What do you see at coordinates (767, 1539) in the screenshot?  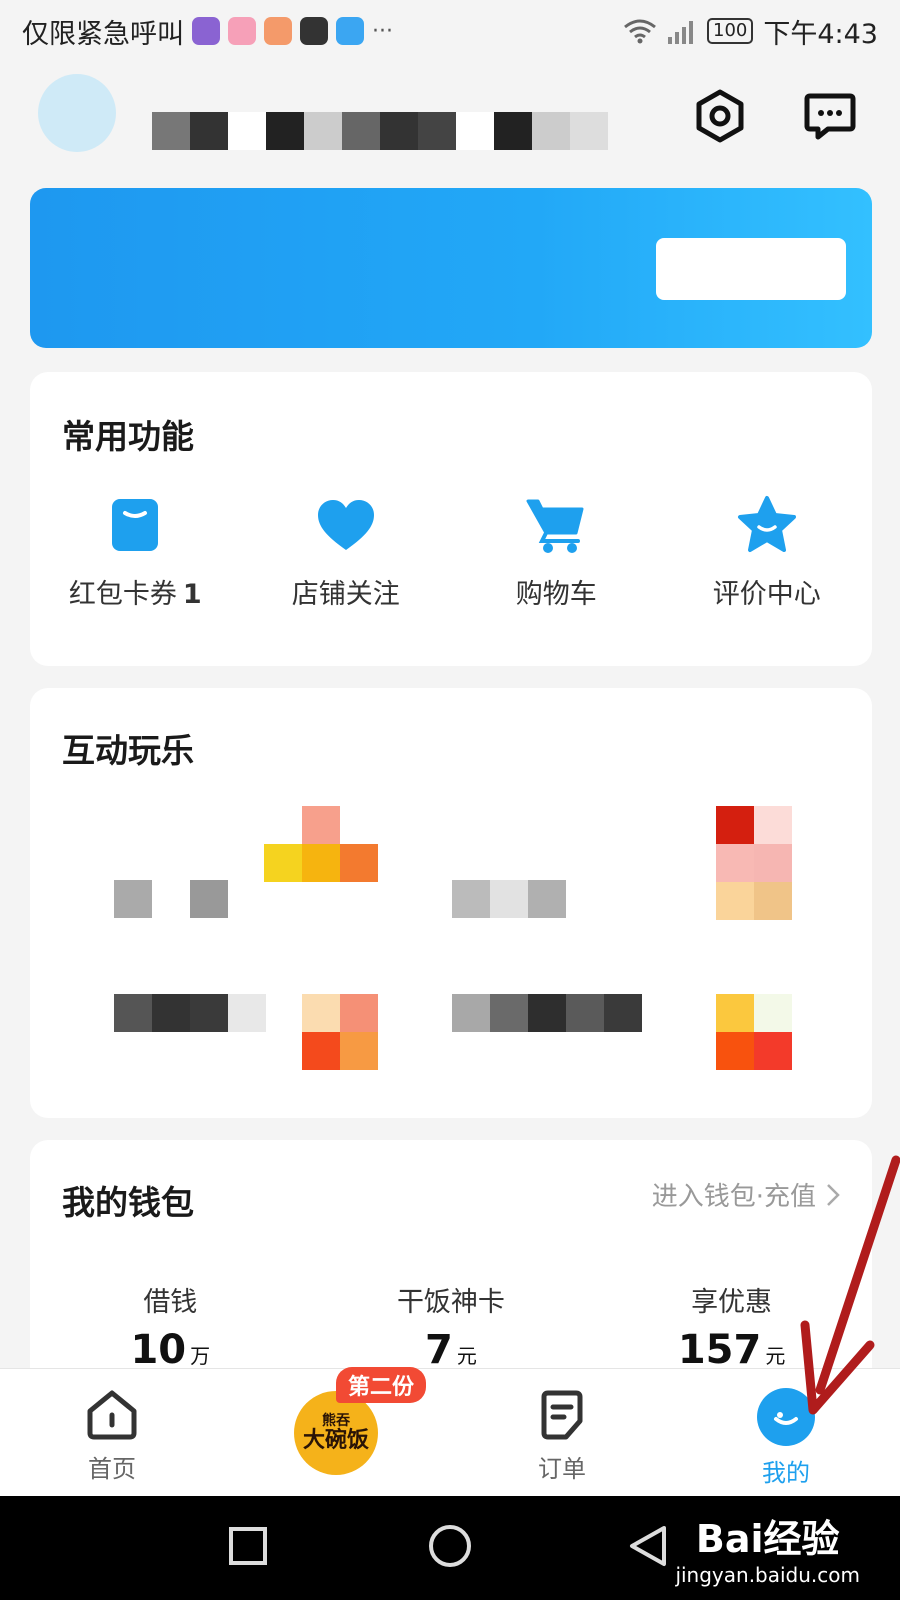 I see `watermark-brand: Bai经验` at bounding box center [767, 1539].